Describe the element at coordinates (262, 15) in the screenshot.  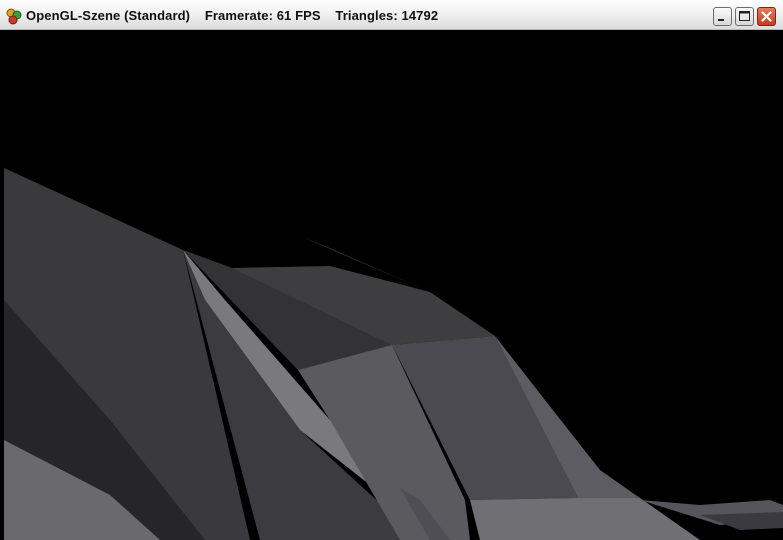
I see `title-framerate: Framerate: 61 FPS` at that location.